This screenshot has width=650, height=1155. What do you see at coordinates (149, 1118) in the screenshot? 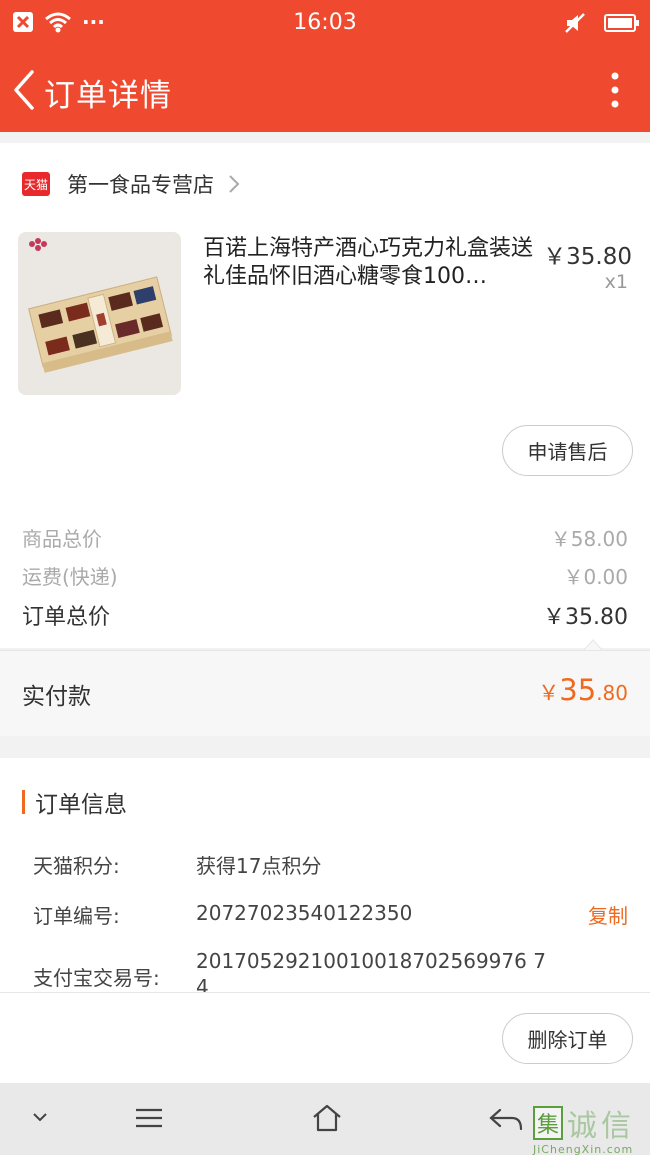
I see `menu-icon` at bounding box center [149, 1118].